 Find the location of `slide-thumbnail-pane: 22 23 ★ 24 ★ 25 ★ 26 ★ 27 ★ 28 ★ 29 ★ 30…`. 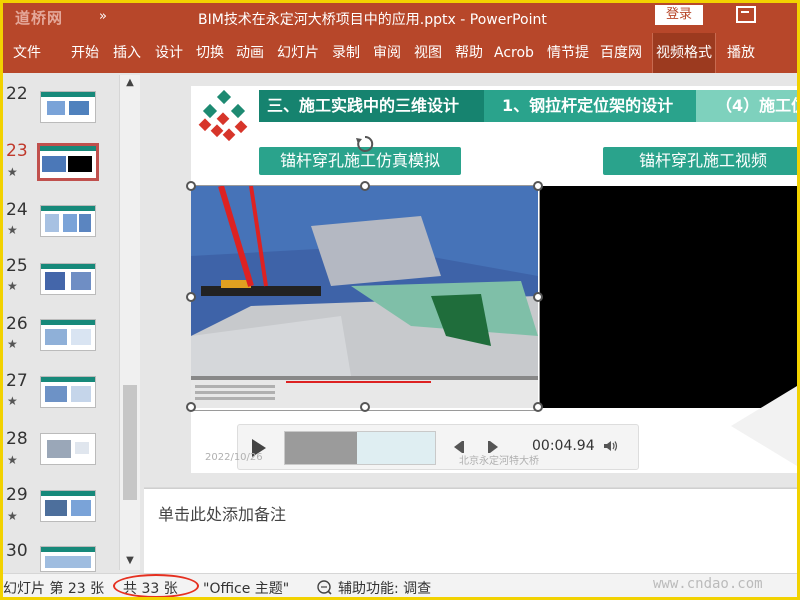

slide-thumbnail-pane: 22 23 ★ 24 ★ 25 ★ 26 ★ 27 ★ 28 ★ 29 ★ 30… is located at coordinates (73, 323).